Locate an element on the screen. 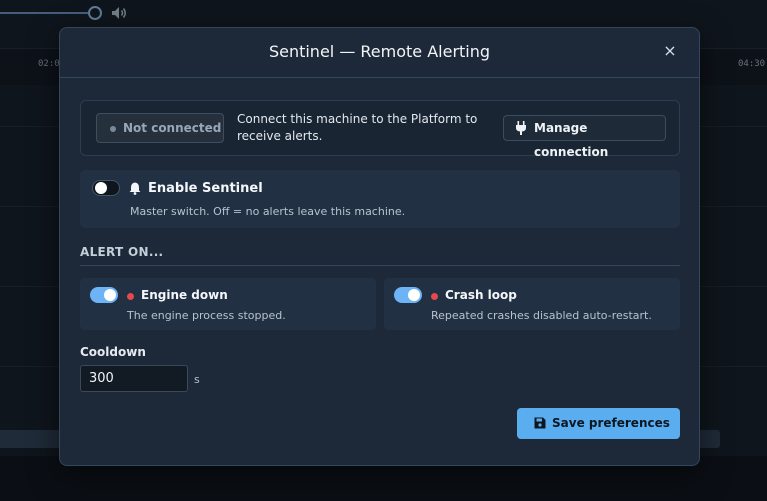 This screenshot has width=767, height=501. dialog-title: Sentinel — Remote Alerting is located at coordinates (379, 51).